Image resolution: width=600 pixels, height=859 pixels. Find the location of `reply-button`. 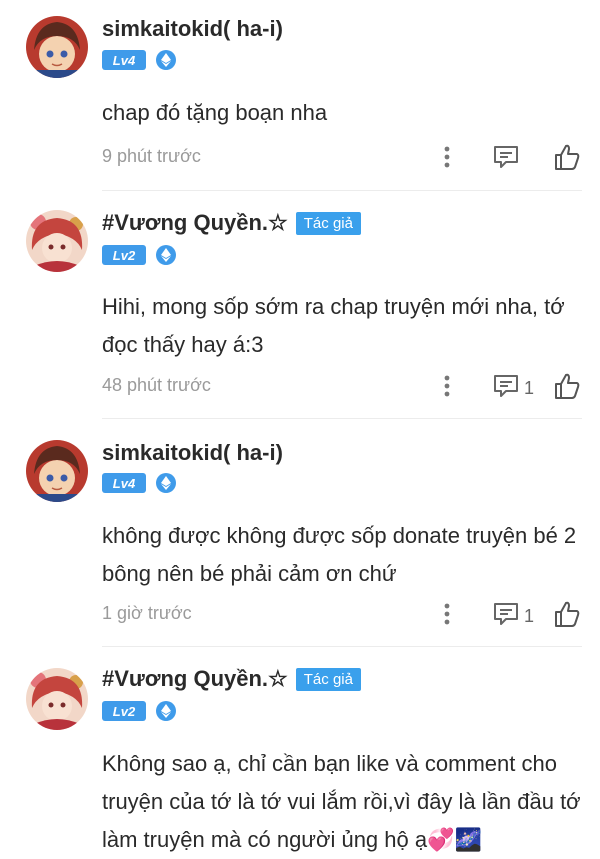

reply-button is located at coordinates (508, 159).